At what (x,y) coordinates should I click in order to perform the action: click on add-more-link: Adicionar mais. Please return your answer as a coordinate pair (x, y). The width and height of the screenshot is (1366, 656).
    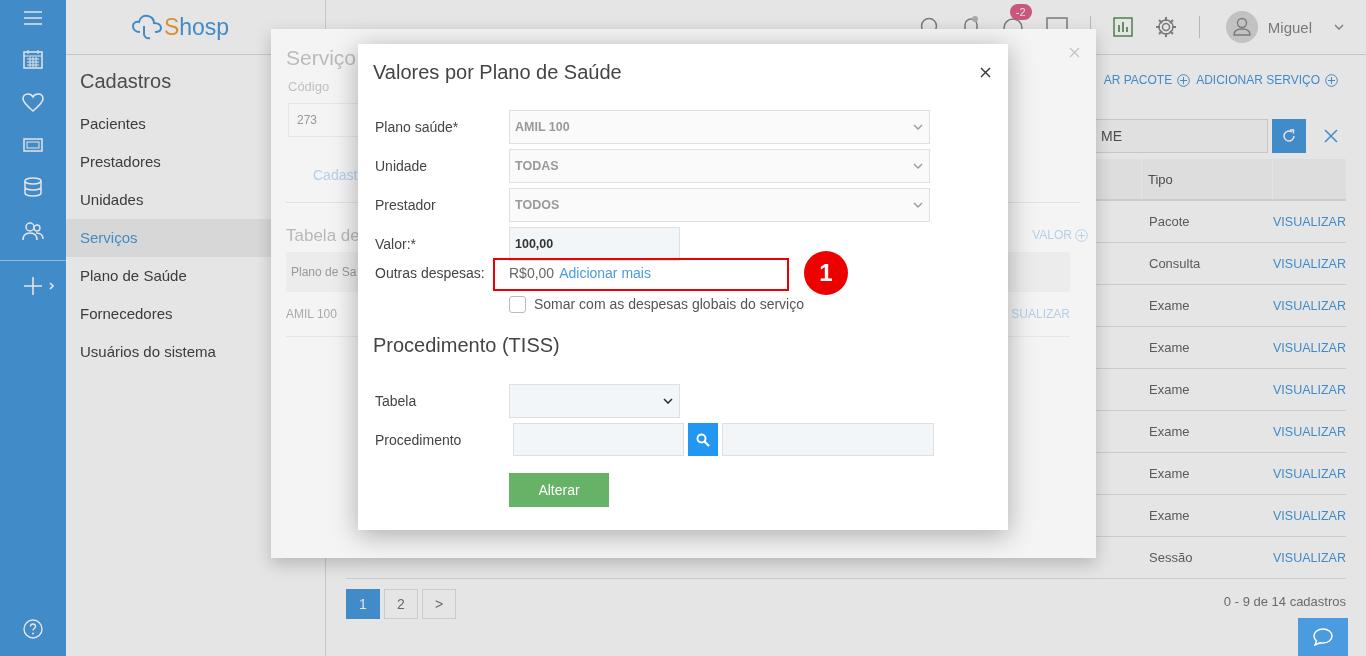
    Looking at the image, I should click on (605, 273).